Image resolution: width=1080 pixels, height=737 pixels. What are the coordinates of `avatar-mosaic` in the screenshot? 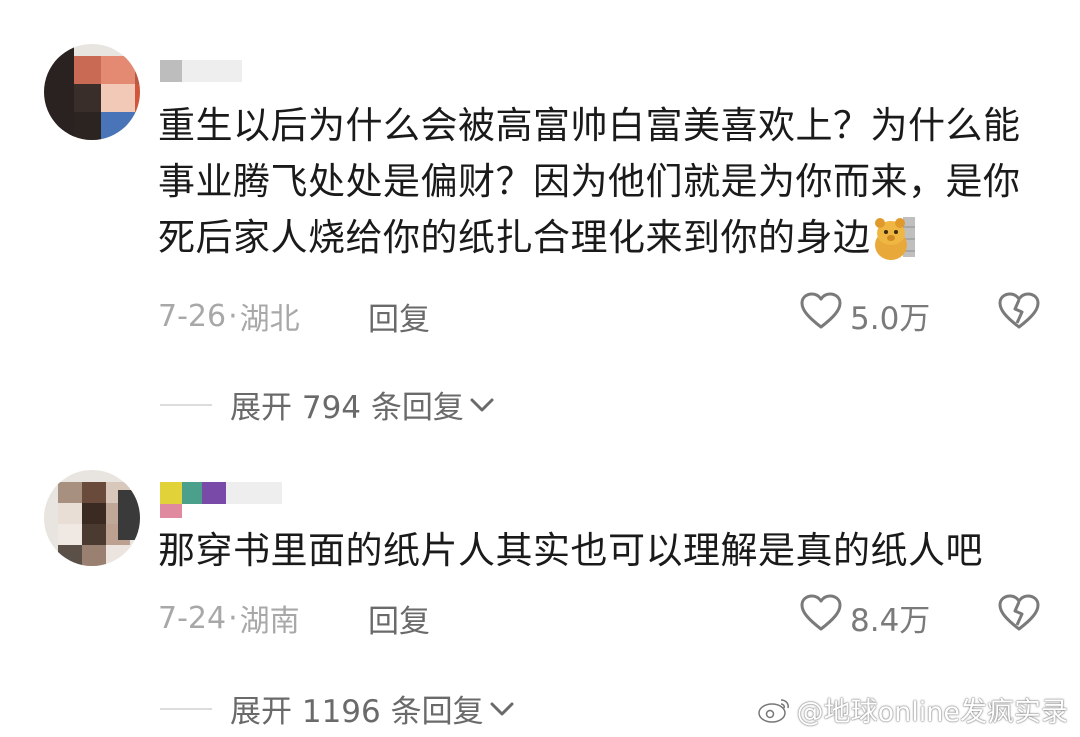 It's located at (104, 98).